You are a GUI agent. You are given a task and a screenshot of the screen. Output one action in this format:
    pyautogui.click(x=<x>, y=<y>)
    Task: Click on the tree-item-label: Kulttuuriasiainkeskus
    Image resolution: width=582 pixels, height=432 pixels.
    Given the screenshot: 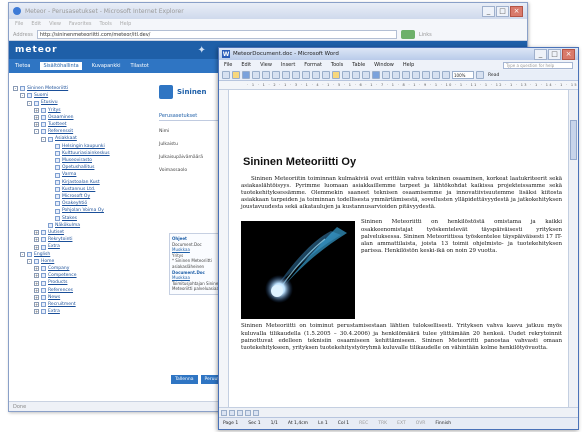 What is the action you would take?
    pyautogui.click(x=86, y=153)
    